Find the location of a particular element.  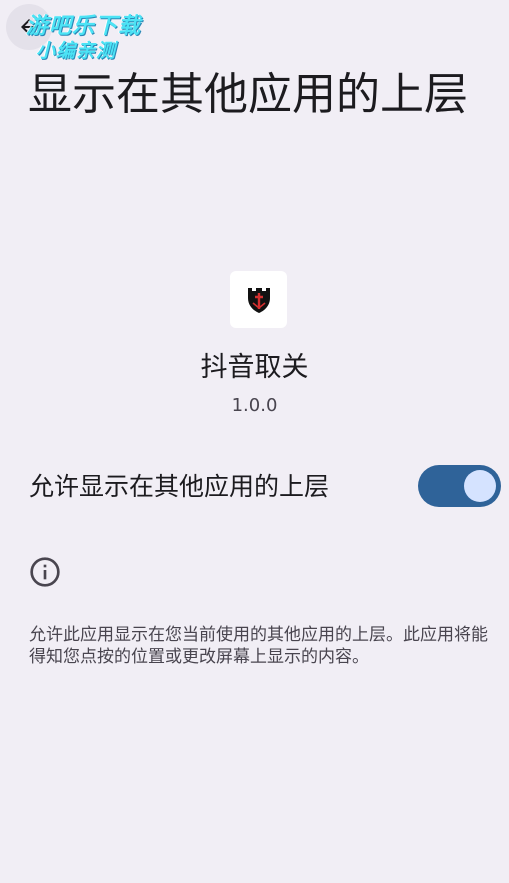

overlay-permission-row: 允许显示在其他应用的上层 is located at coordinates (254, 487).